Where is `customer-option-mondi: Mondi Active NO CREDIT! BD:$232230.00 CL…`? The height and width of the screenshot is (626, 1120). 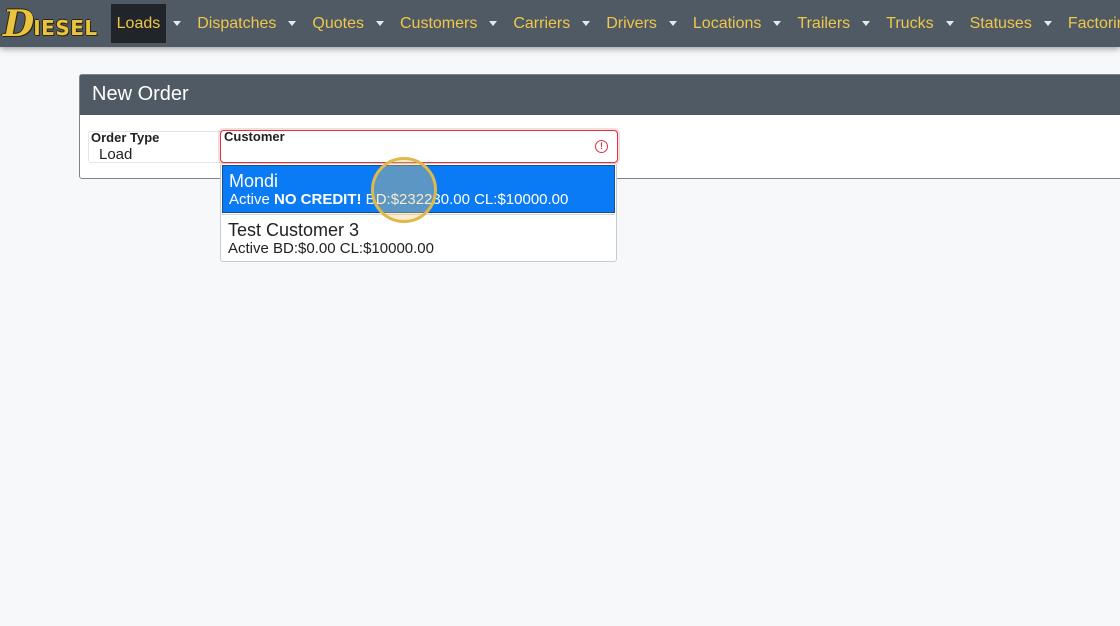
customer-option-mondi: Mondi Active NO CREDIT! BD:$232230.00 CL… is located at coordinates (418, 189).